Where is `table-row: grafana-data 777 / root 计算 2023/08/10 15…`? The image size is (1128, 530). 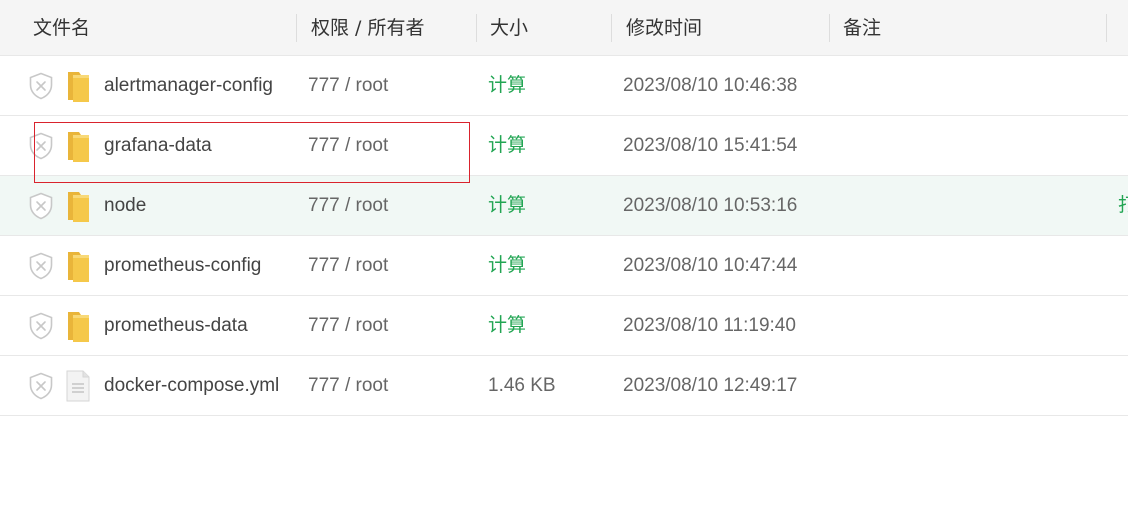 table-row: grafana-data 777 / root 计算 2023/08/10 15… is located at coordinates (564, 146).